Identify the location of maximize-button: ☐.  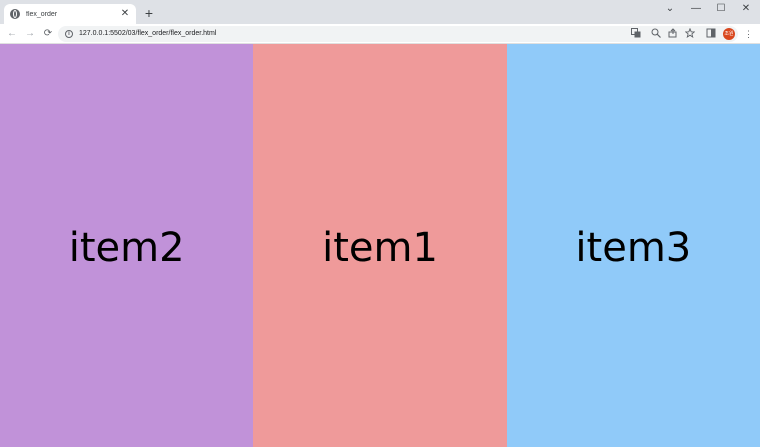
(721, 9).